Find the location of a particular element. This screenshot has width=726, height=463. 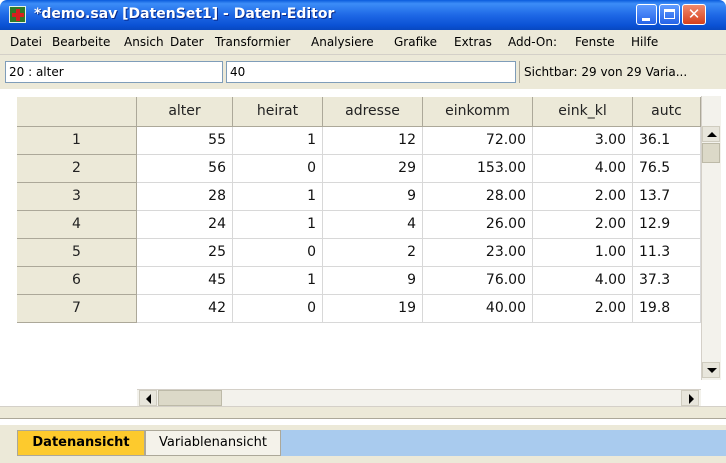

menu-analysieren: Analysiere is located at coordinates (342, 42).